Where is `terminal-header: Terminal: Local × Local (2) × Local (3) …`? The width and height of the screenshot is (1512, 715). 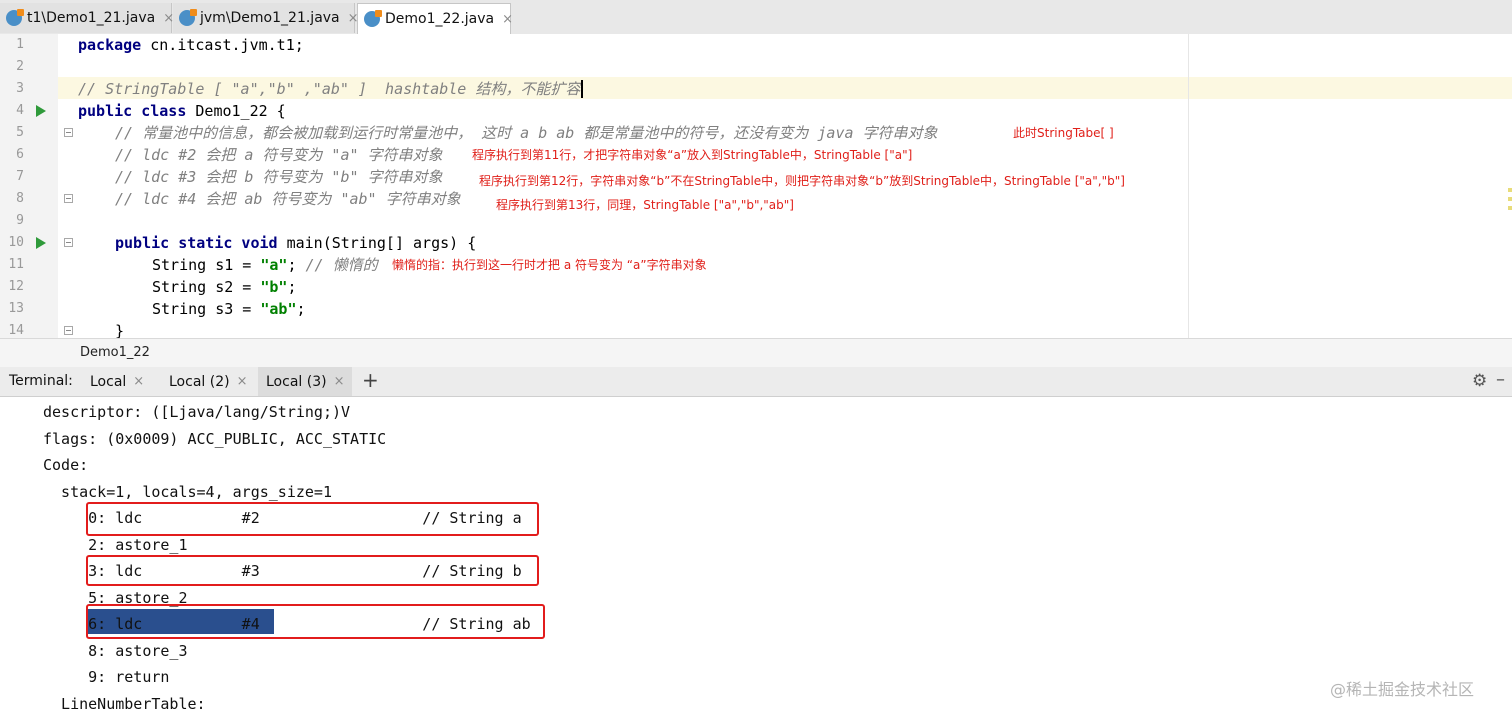
terminal-header: Terminal: Local × Local (2) × Local (3) … is located at coordinates (756, 382).